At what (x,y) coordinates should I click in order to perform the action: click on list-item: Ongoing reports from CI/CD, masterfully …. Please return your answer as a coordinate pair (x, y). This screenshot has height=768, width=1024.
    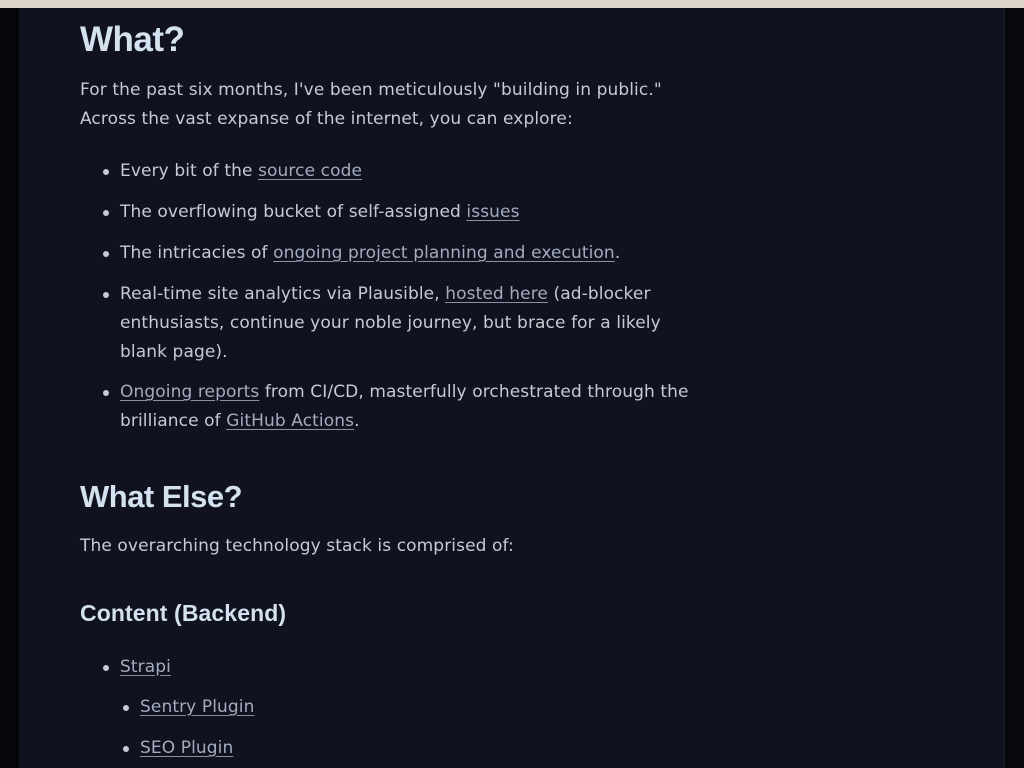
    Looking at the image, I should click on (401, 407).